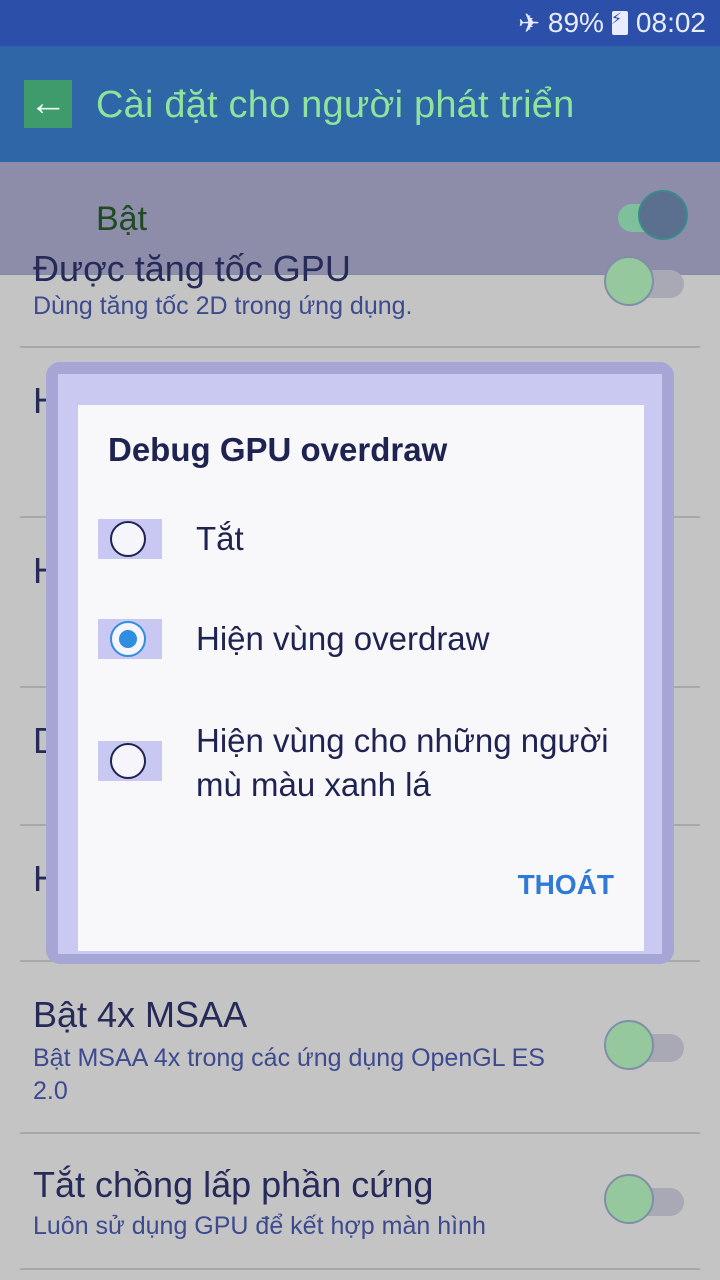  What do you see at coordinates (363, 764) in the screenshot?
I see `option-deuteranomaly: Hiện vùng cho những người mù màu xanh lá` at bounding box center [363, 764].